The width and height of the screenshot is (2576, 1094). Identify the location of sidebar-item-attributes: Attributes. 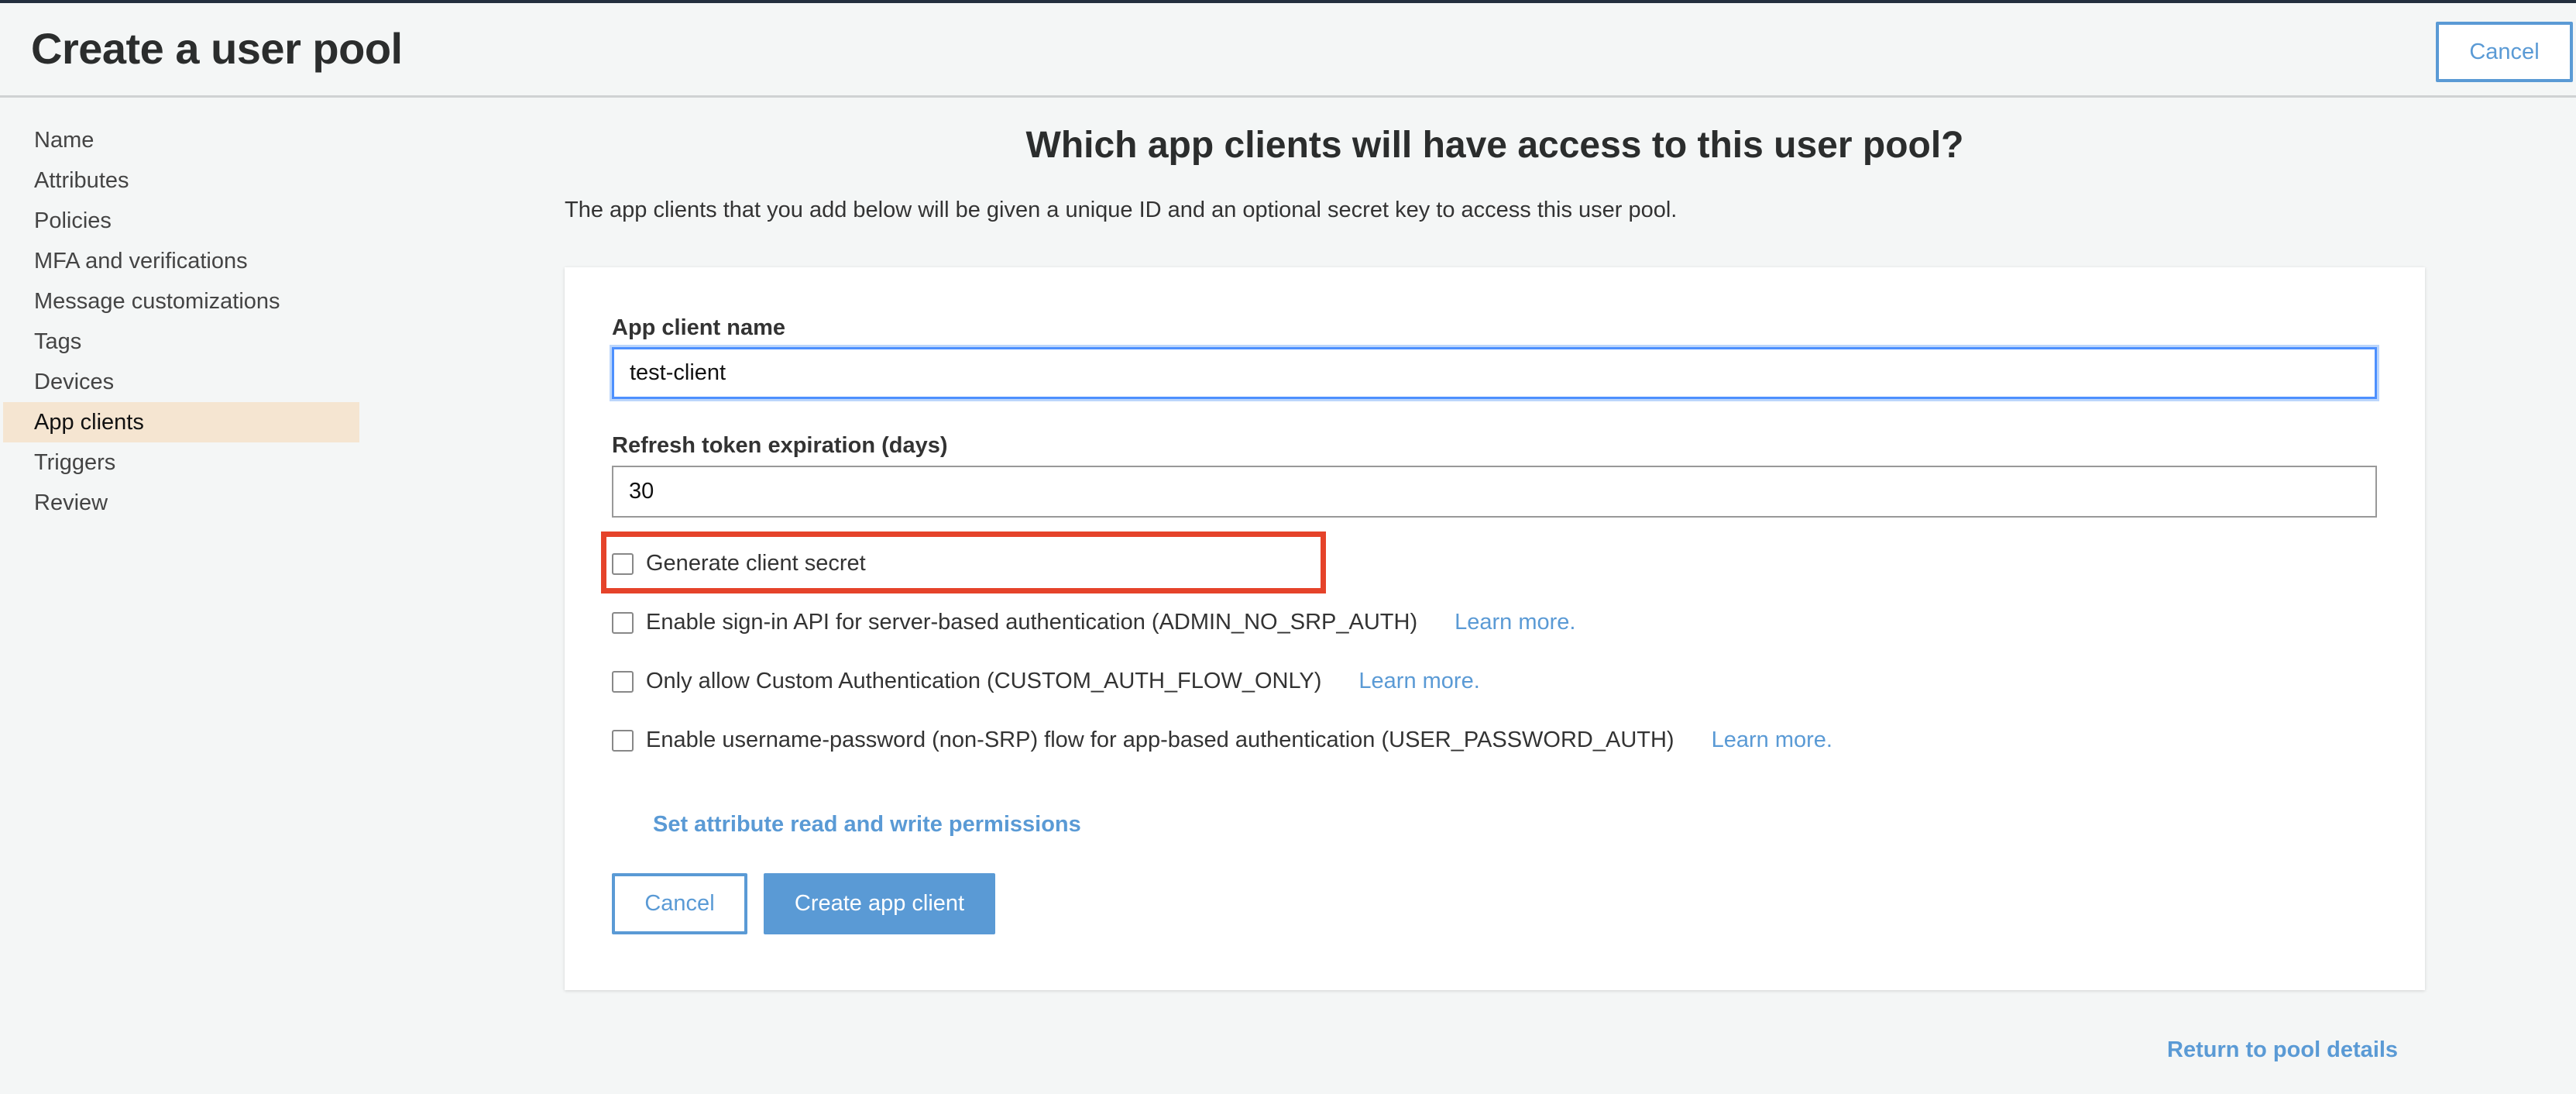
(181, 180).